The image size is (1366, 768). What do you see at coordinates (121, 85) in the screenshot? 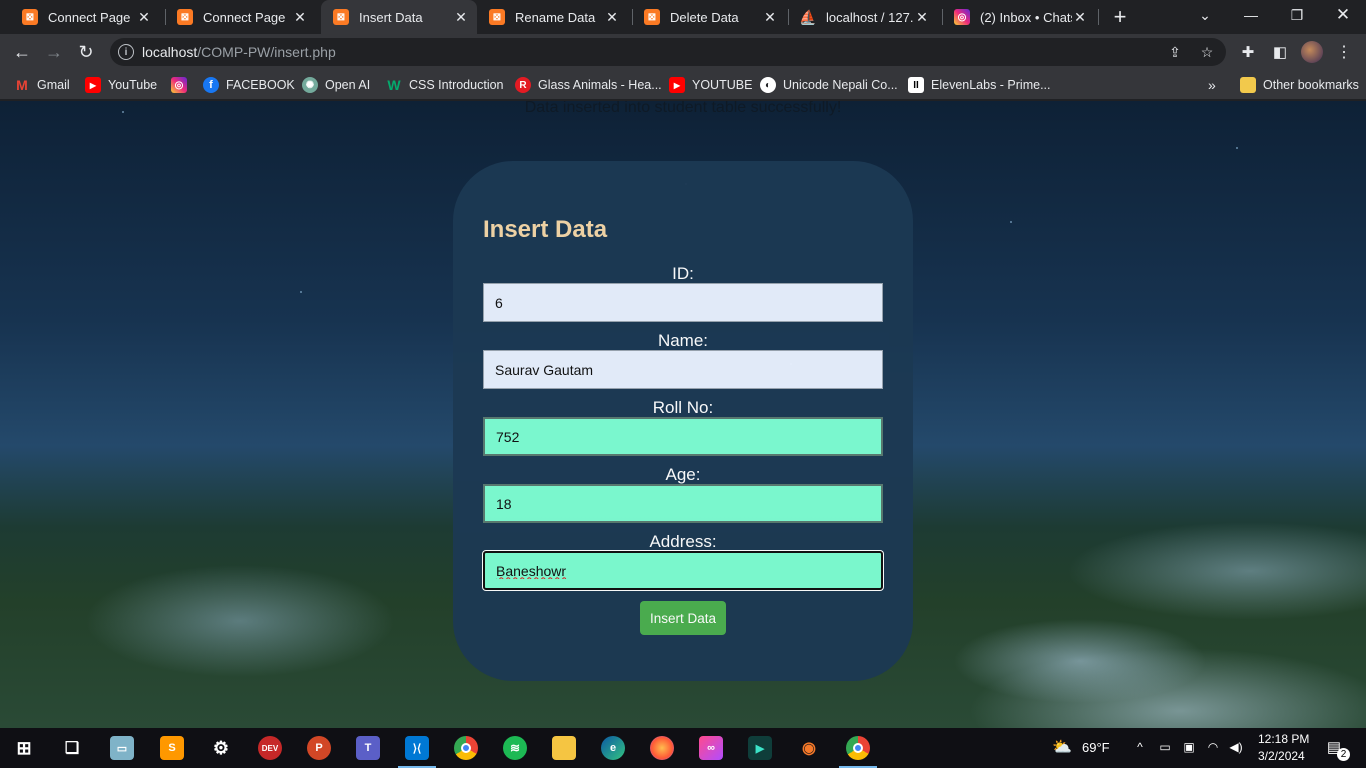
I see `bookmark-youtube: ▶ YouTube` at bounding box center [121, 85].